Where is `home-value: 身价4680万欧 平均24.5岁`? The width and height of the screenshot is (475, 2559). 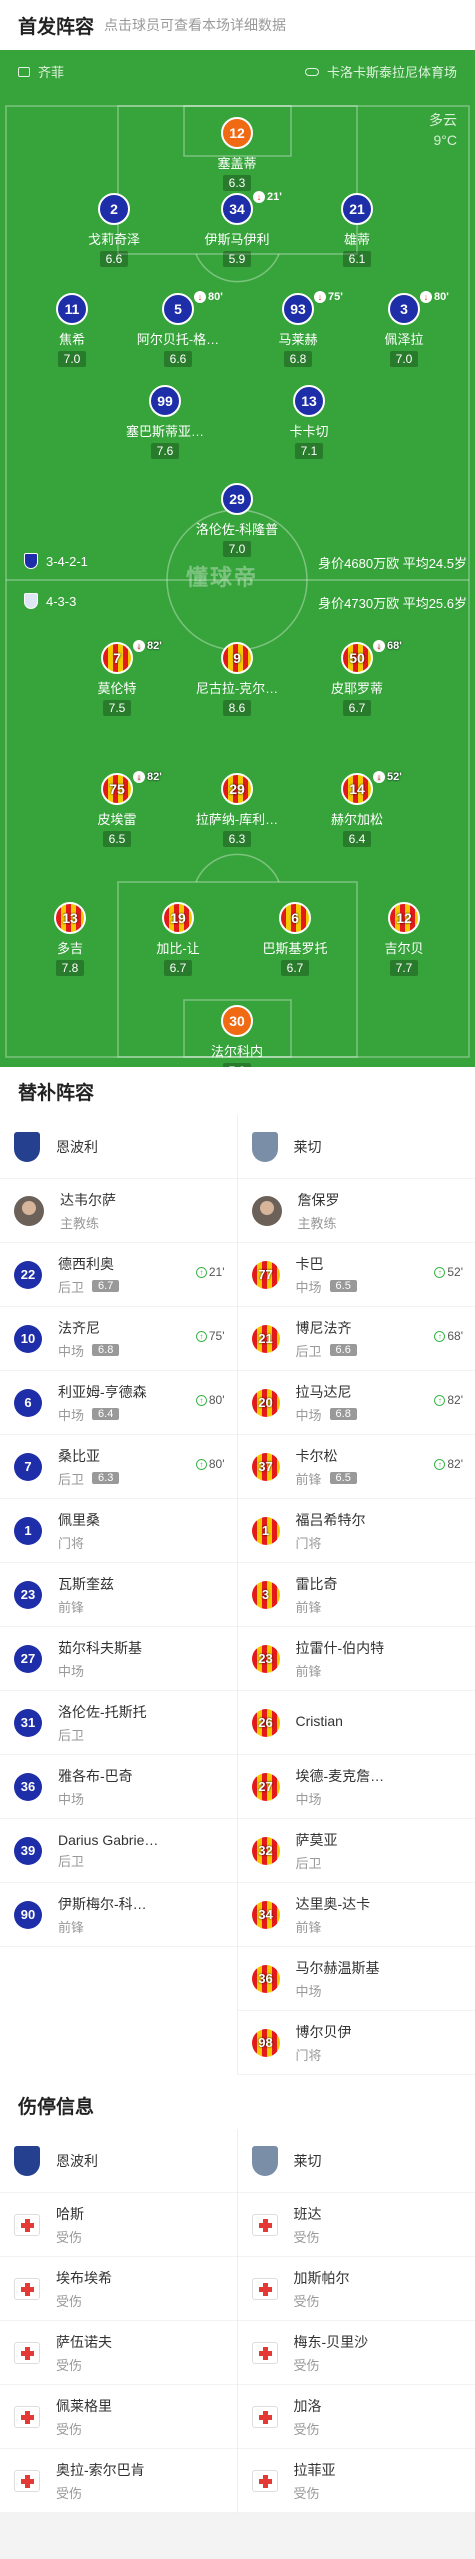
home-value: 身价4680万欧 平均24.5岁 is located at coordinates (392, 562).